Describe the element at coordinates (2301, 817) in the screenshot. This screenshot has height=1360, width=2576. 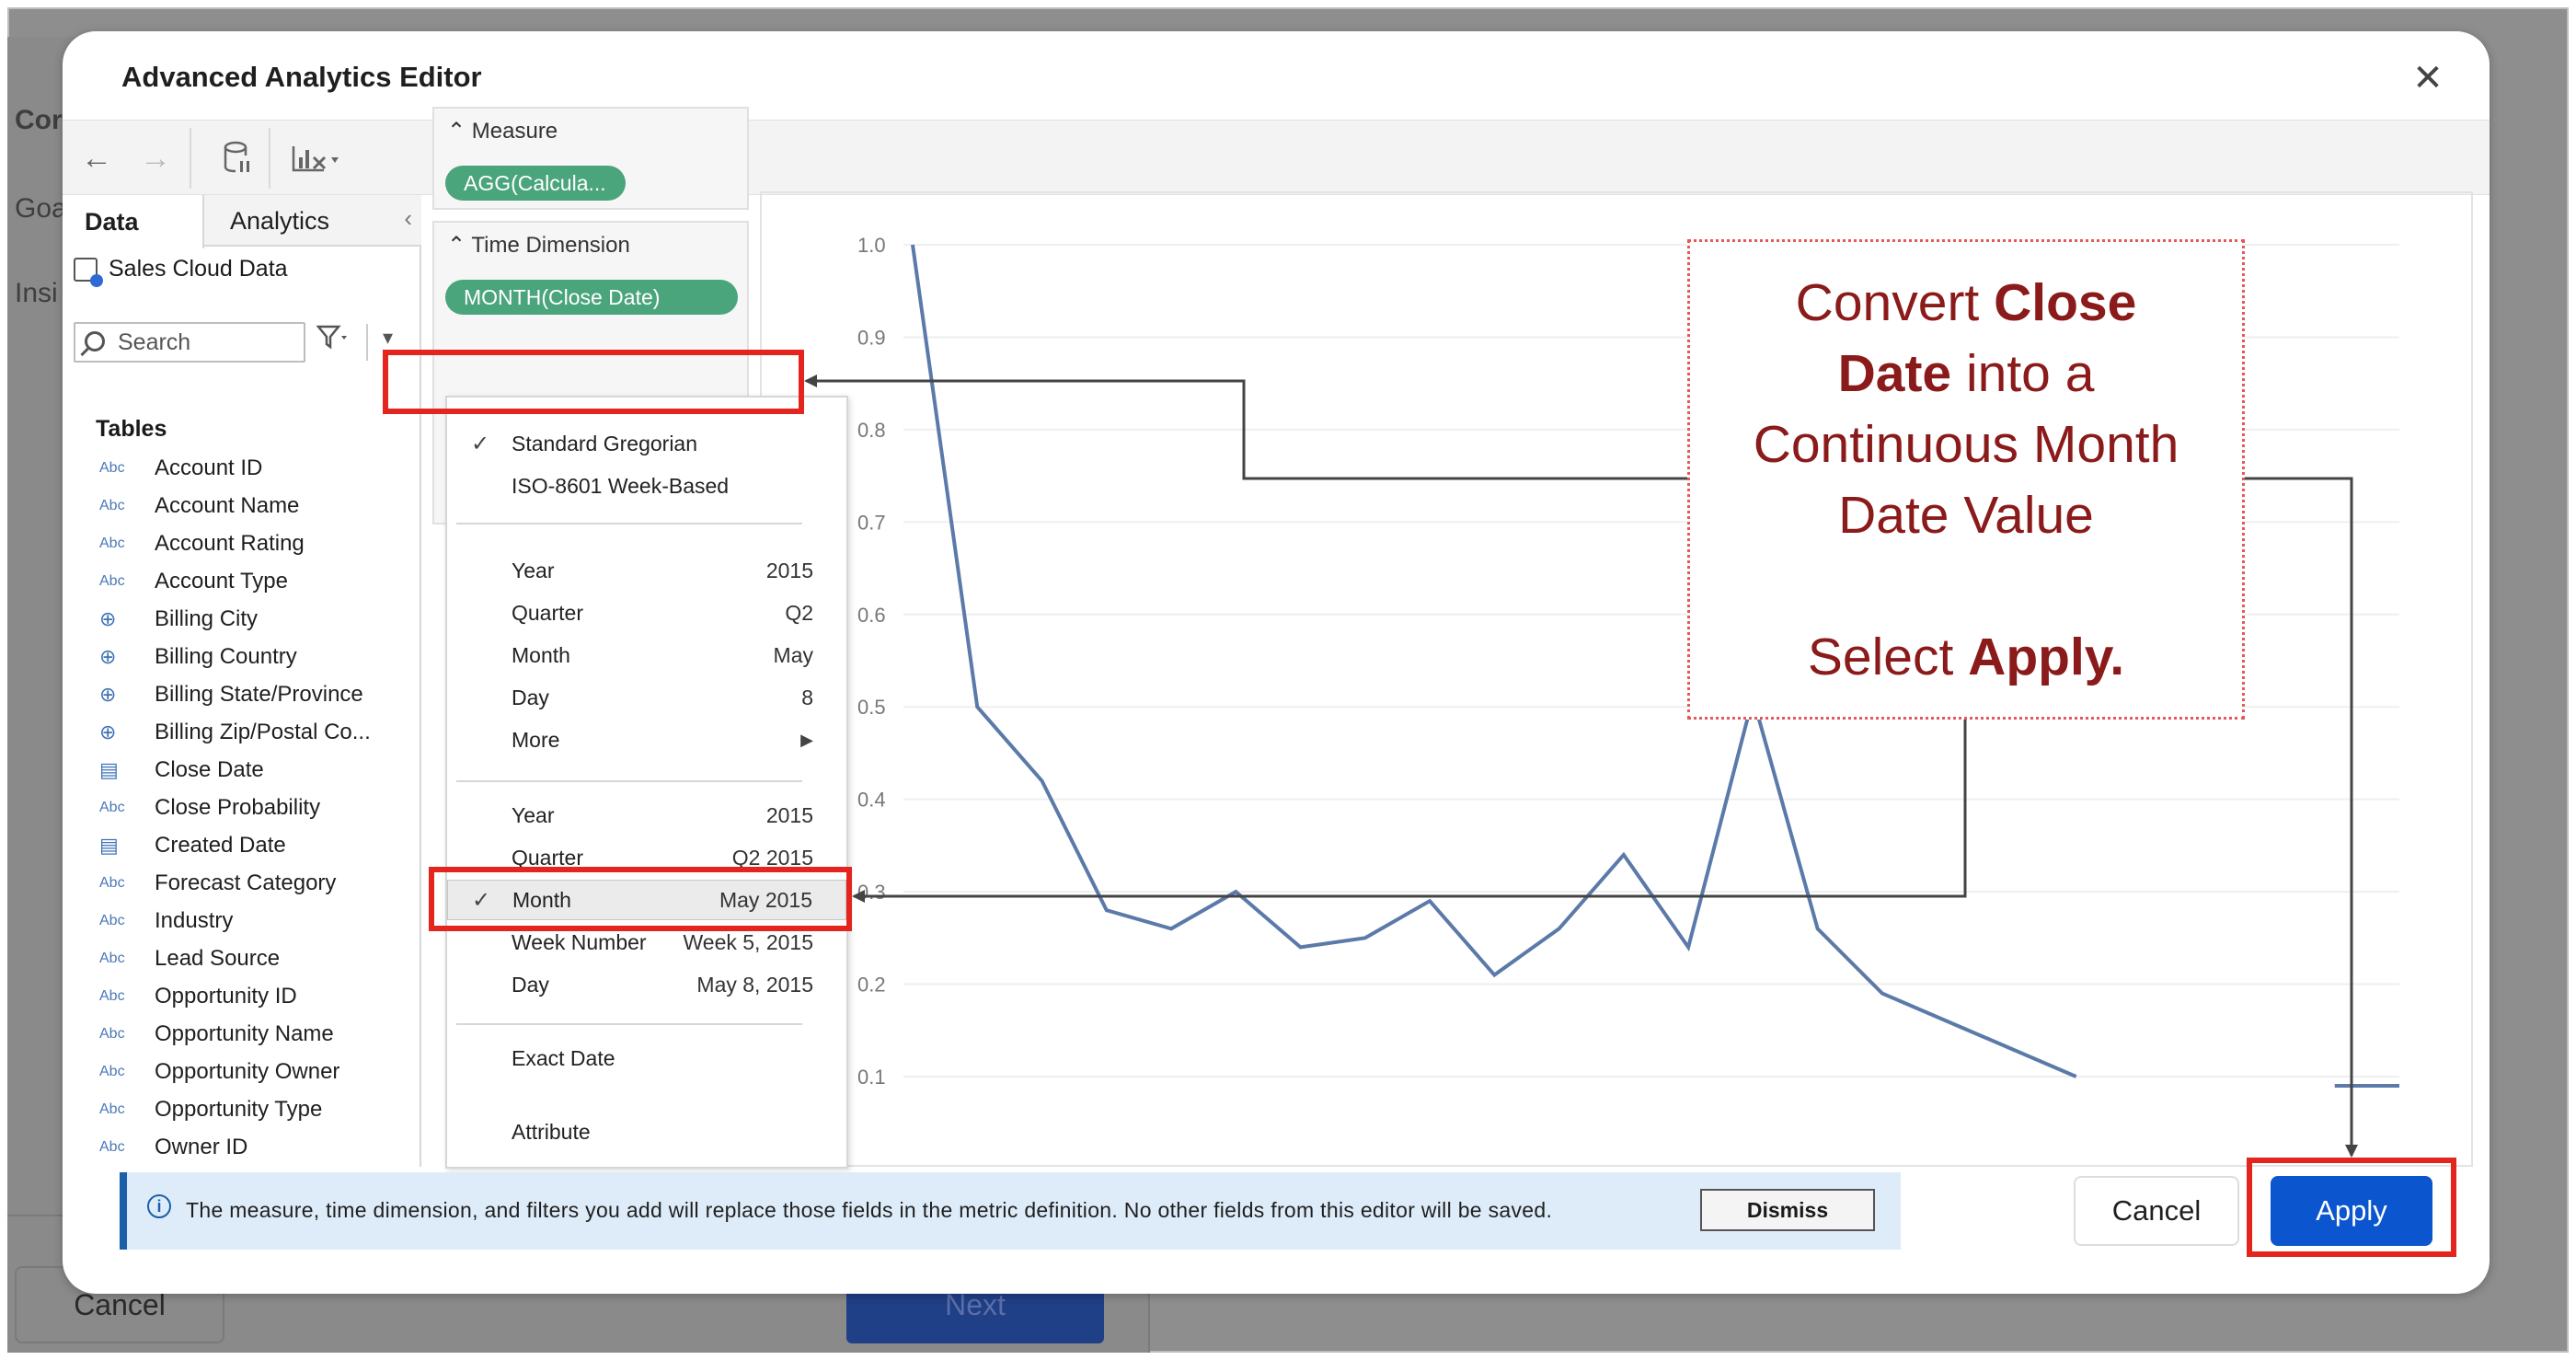
I see `arrow-to-apply` at that location.